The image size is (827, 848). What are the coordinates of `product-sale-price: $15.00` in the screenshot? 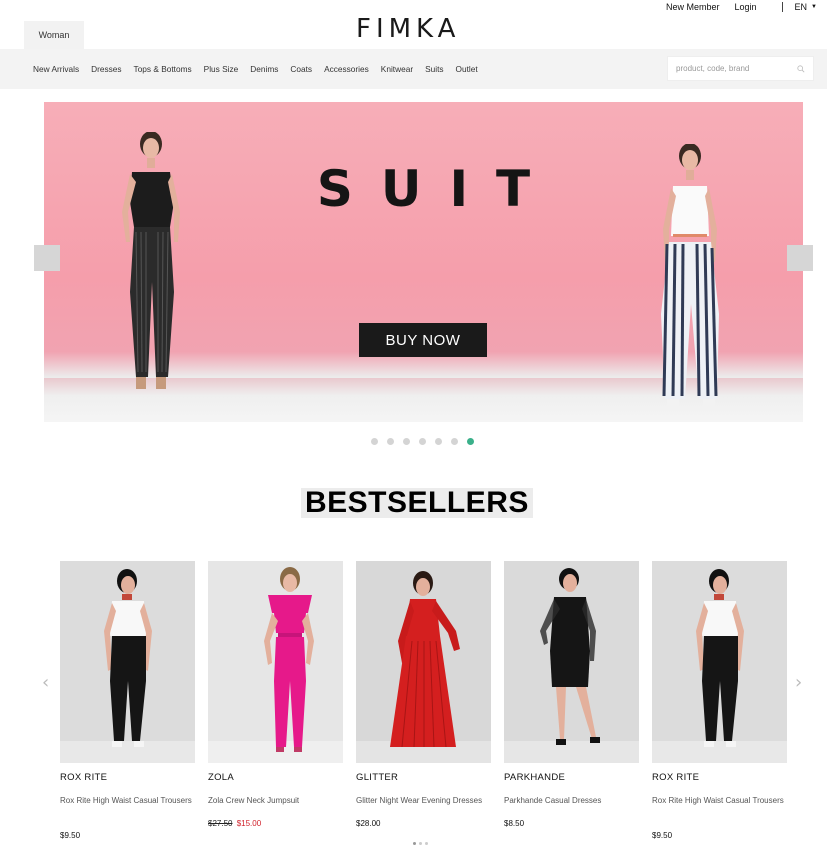 It's located at (249, 823).